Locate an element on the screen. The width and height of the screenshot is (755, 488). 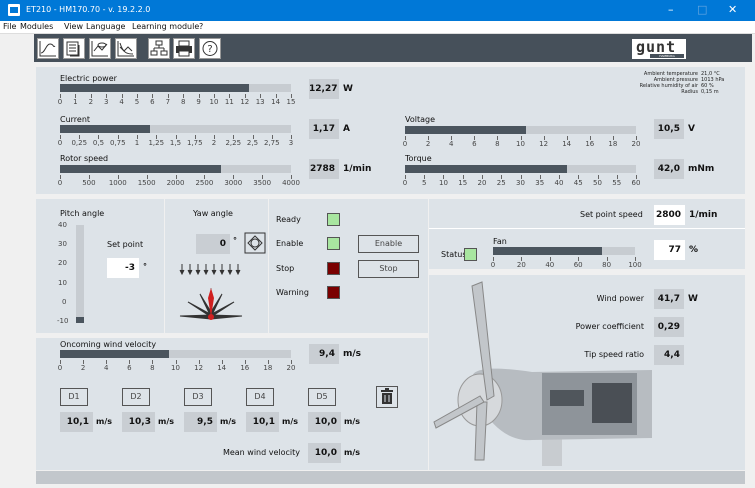
scale-tick-label: 3500 is located at coordinates (262, 183).